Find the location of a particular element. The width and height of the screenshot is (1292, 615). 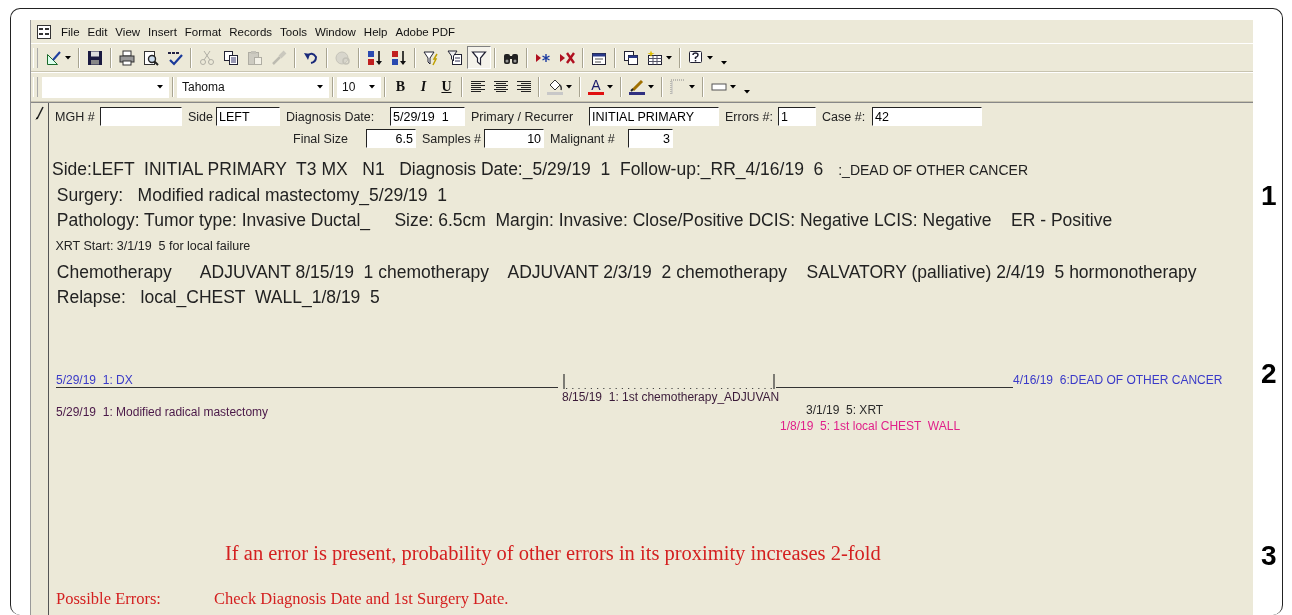

filter-icon is located at coordinates (479, 57).